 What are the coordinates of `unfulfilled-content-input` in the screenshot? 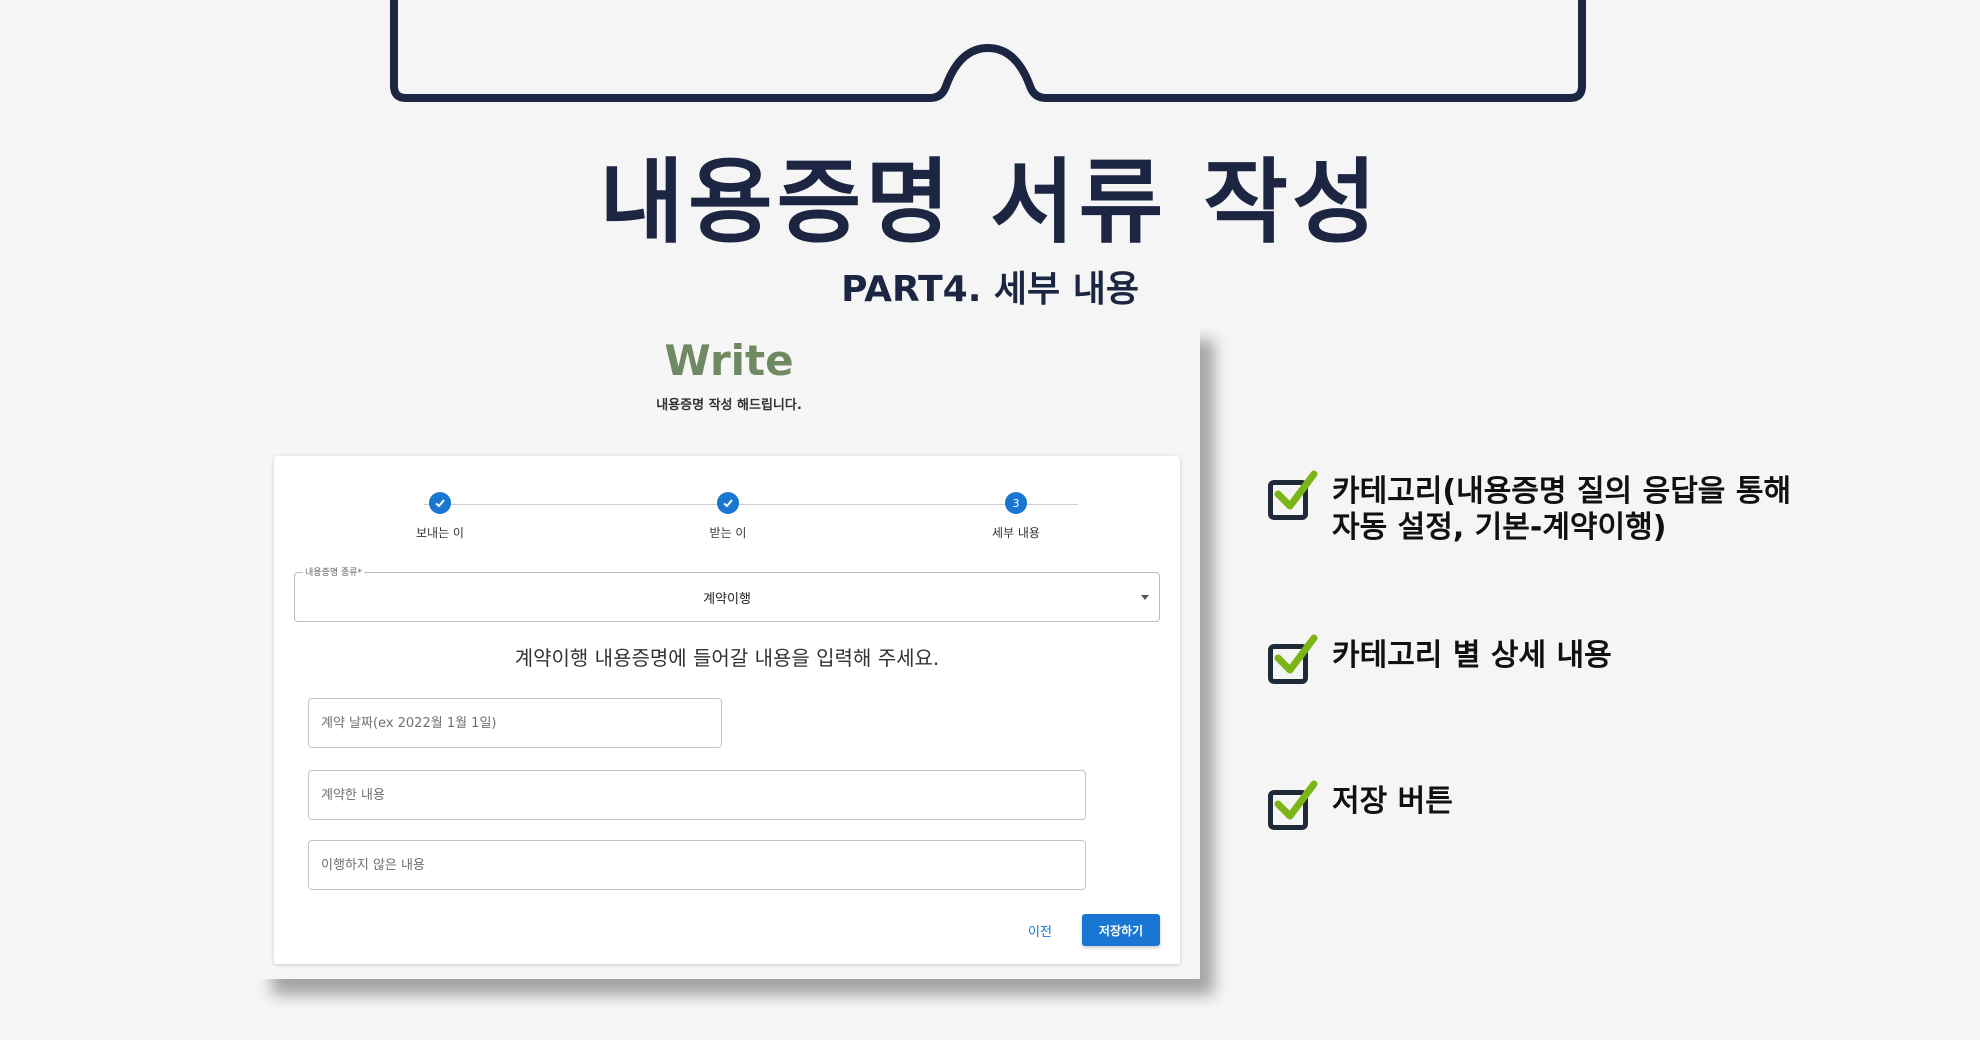 It's located at (697, 865).